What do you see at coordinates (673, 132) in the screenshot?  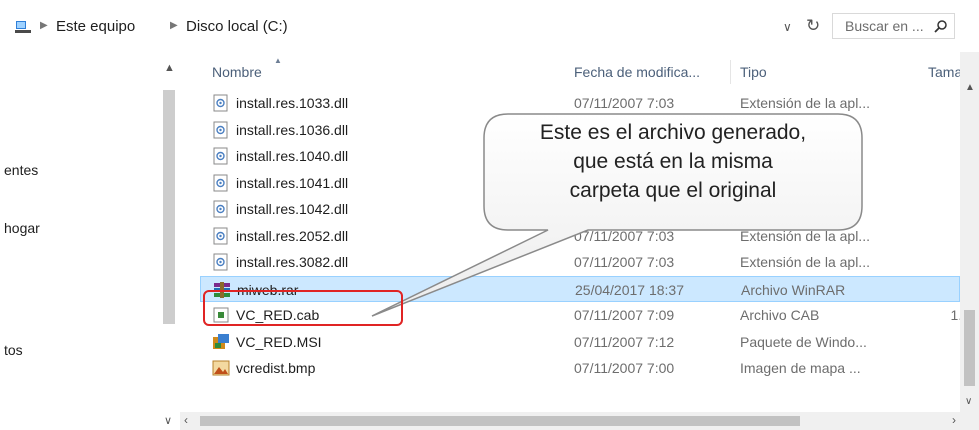 I see `callout-line: Este es el archivo generado,` at bounding box center [673, 132].